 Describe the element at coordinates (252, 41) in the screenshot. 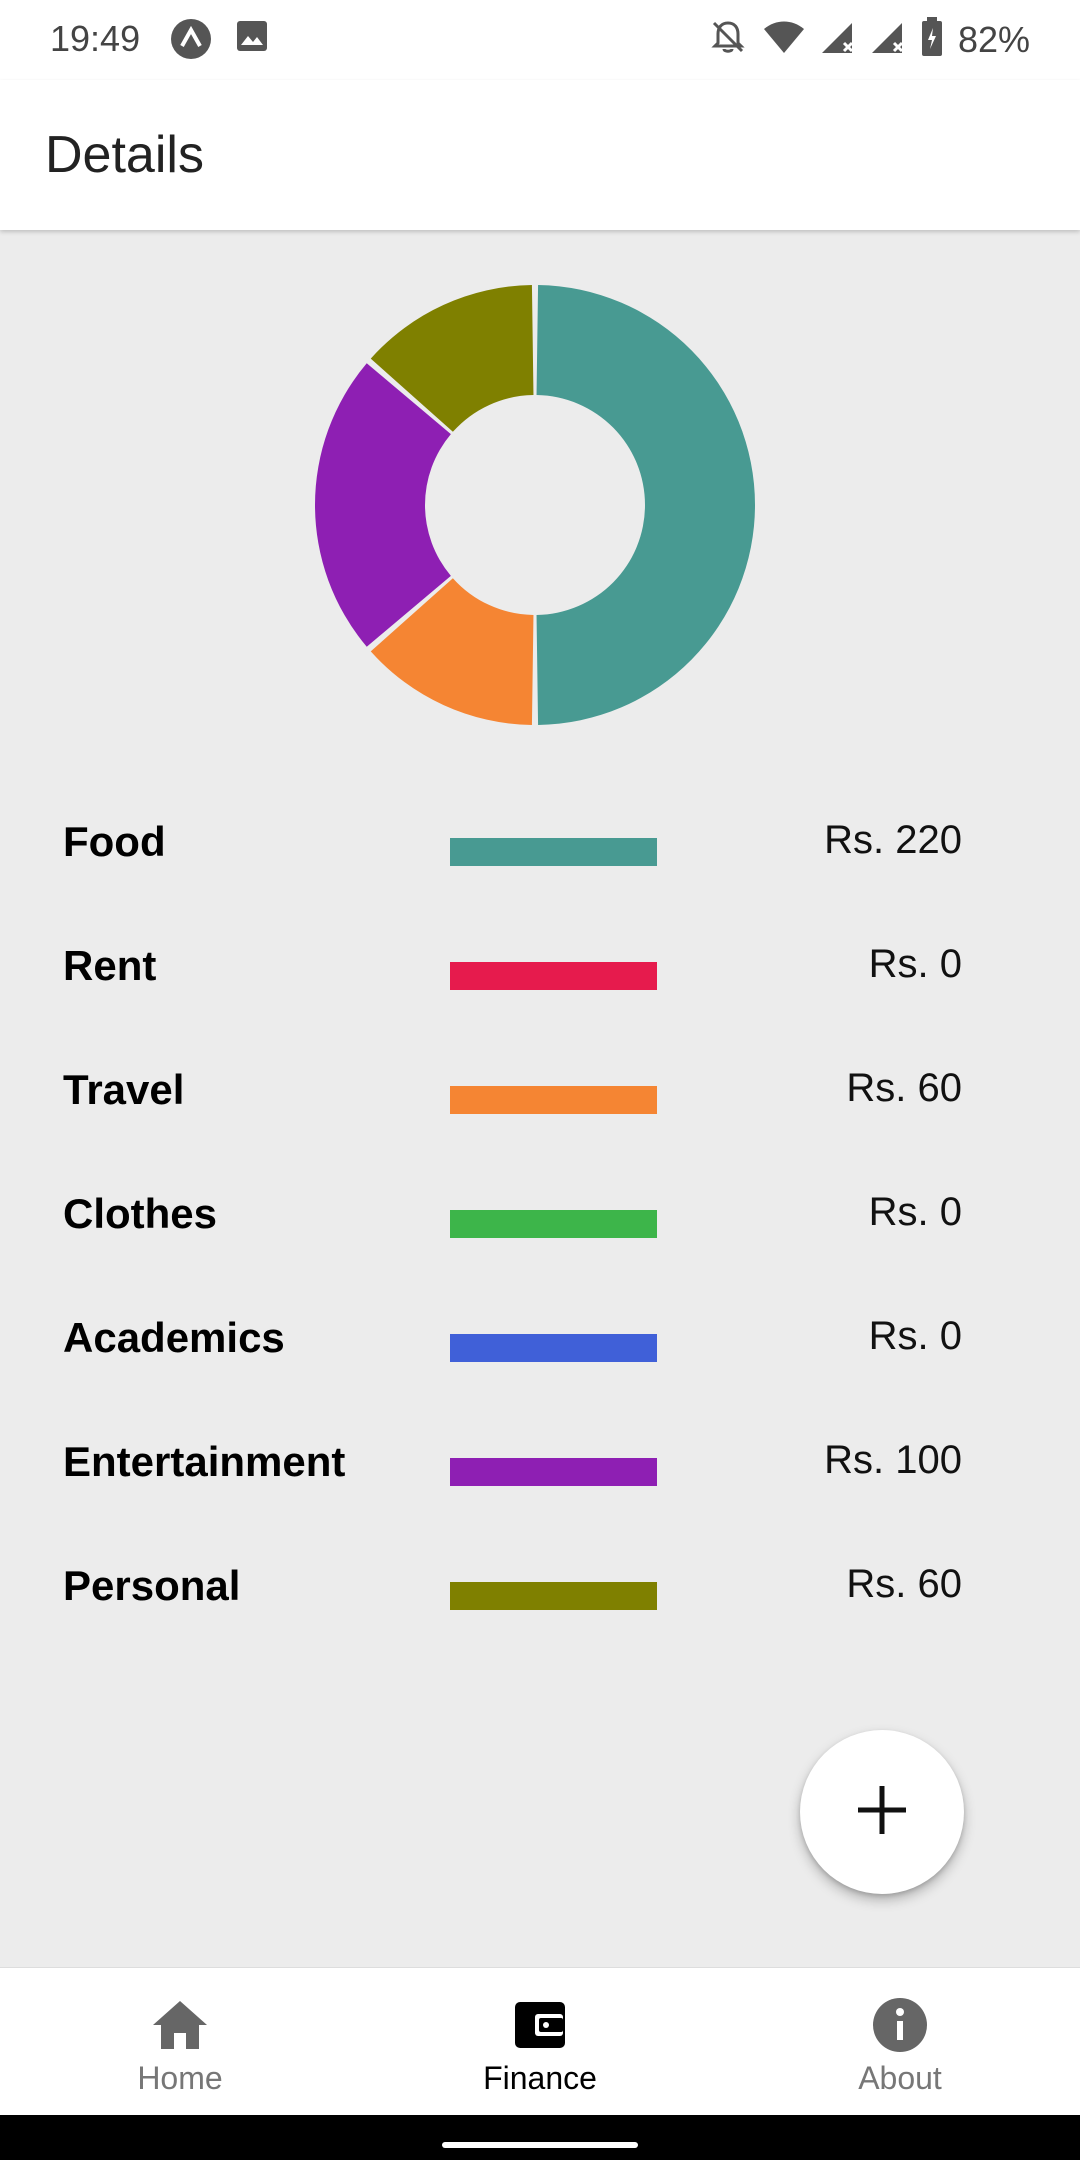

I see `image-icon` at that location.